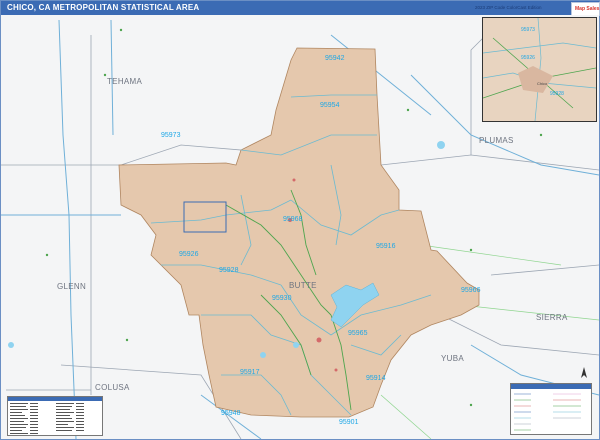 The width and height of the screenshot is (600, 440). Describe the element at coordinates (335, 58) in the screenshot. I see `zip-label: 95942` at that location.